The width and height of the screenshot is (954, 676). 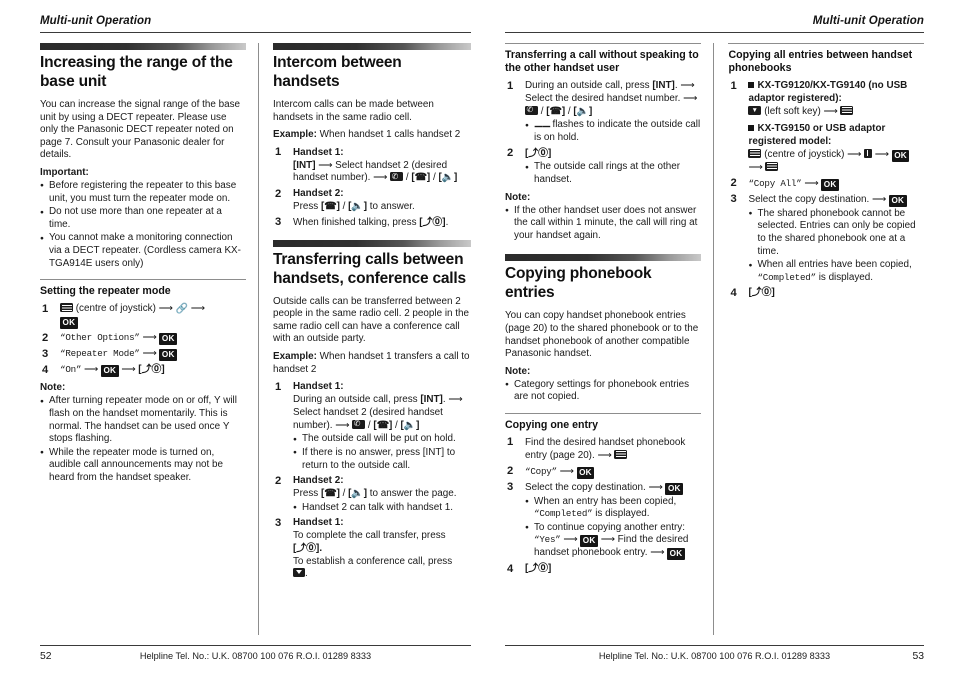 What do you see at coordinates (826, 43) in the screenshot?
I see `divider-rule` at bounding box center [826, 43].